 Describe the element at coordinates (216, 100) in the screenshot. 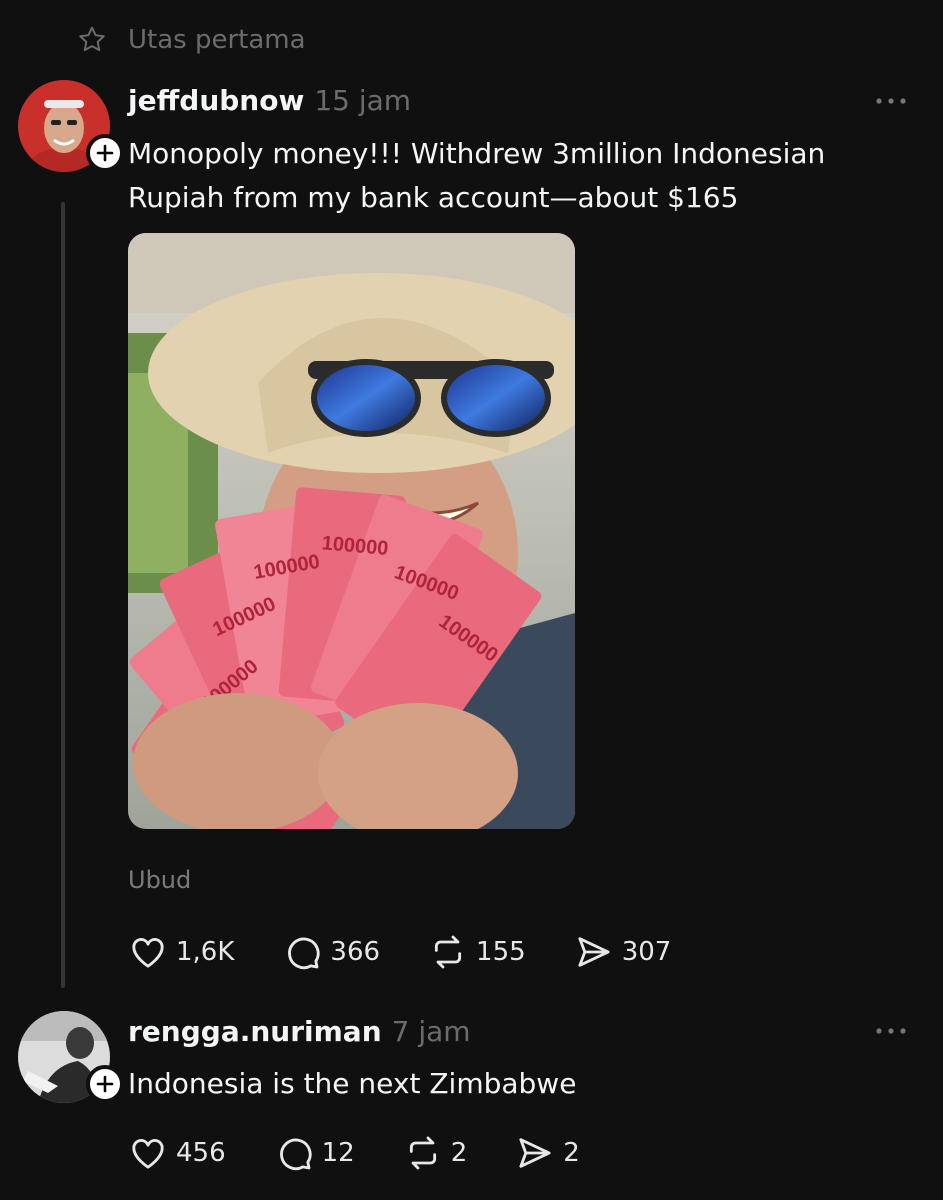

I see `post-username: jeffdubnow` at that location.